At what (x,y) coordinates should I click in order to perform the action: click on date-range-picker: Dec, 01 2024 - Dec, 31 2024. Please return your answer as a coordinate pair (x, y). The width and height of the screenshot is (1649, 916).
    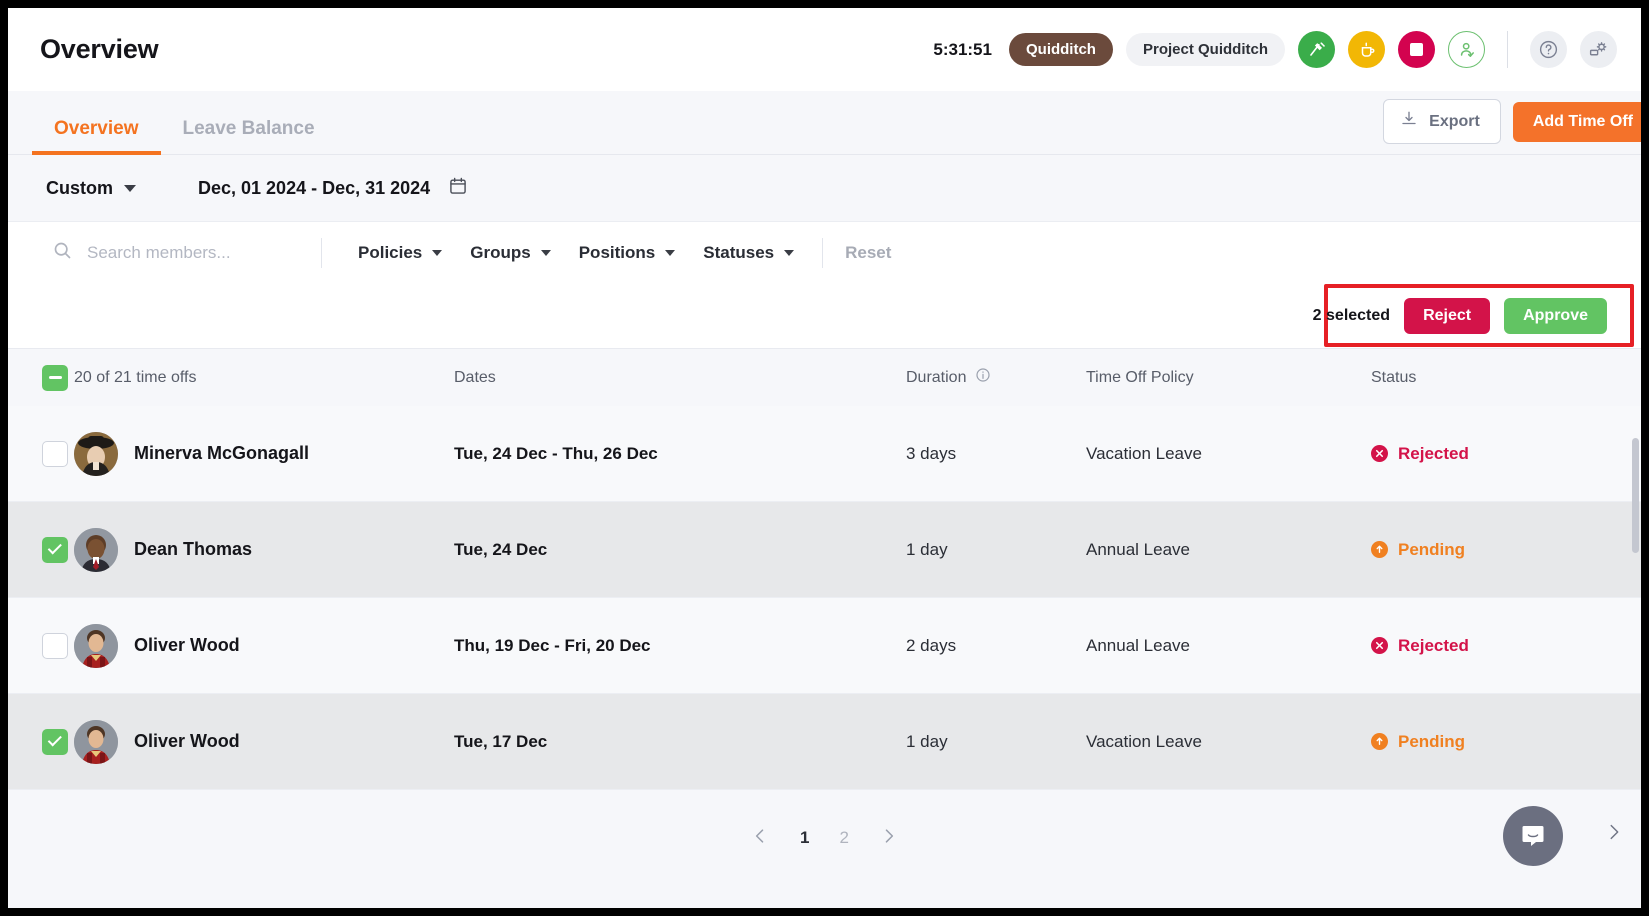
    Looking at the image, I should click on (333, 188).